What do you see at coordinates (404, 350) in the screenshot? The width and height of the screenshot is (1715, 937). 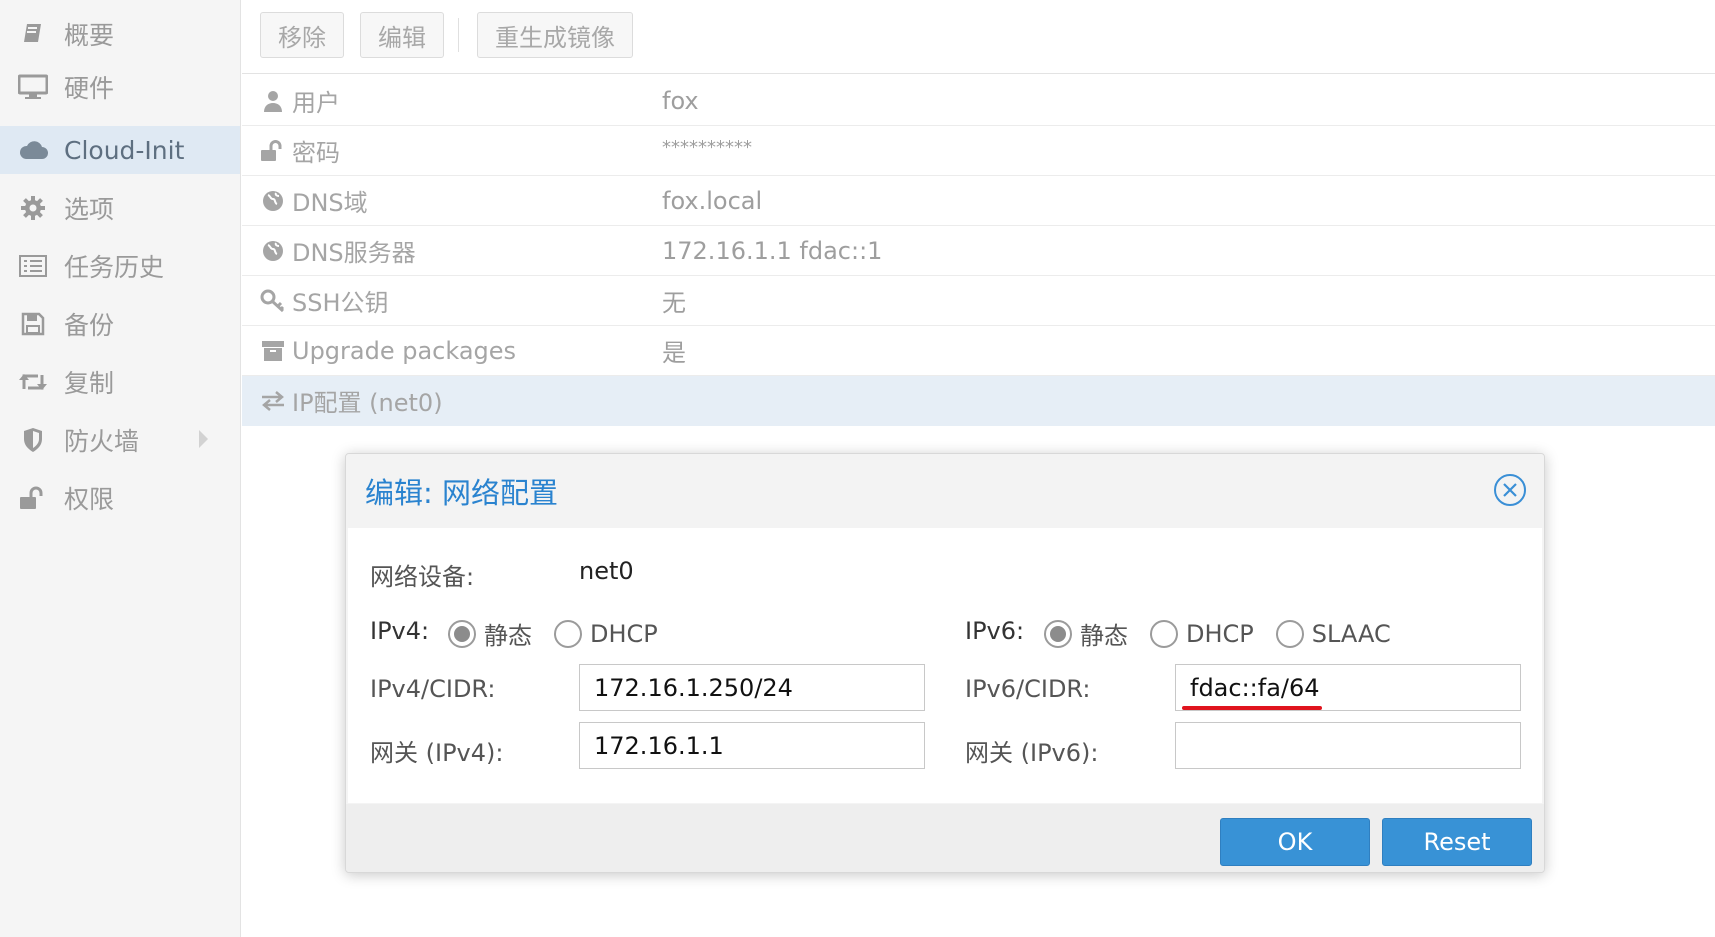 I see `property-key: Upgrade packages` at bounding box center [404, 350].